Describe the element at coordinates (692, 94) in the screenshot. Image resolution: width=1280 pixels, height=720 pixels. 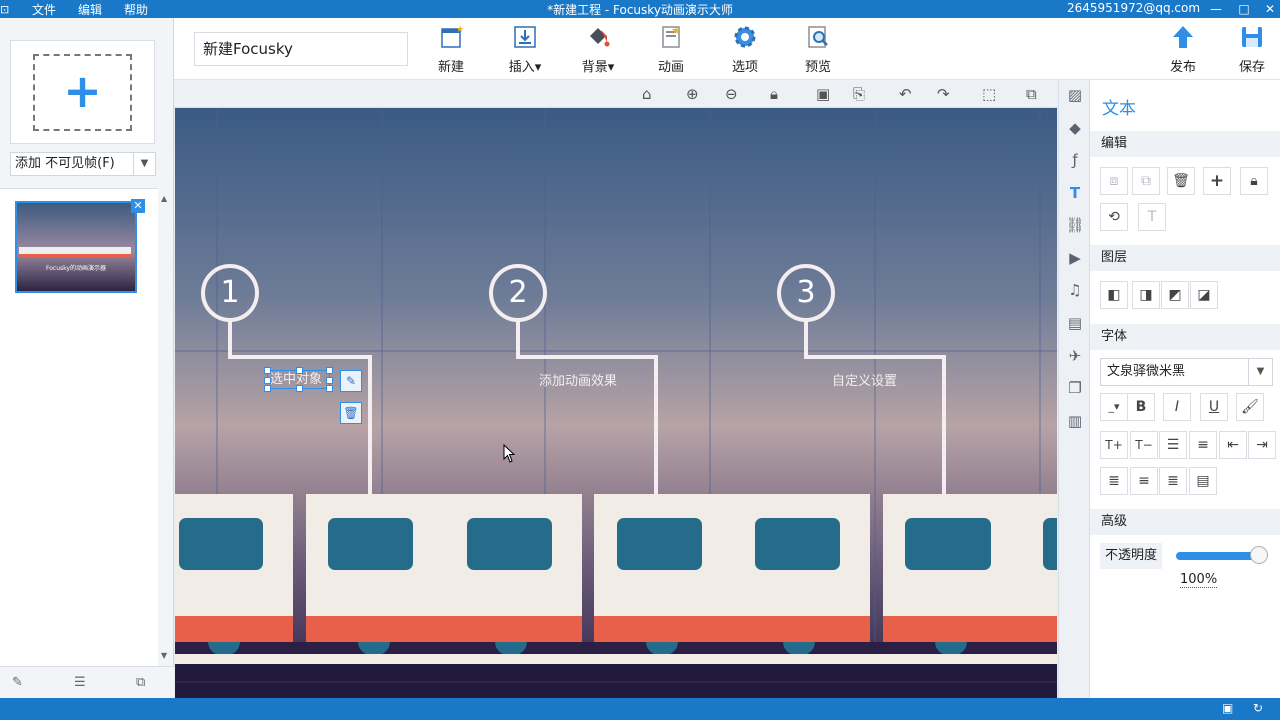
I see `zoom-in-icon: ⊕` at that location.